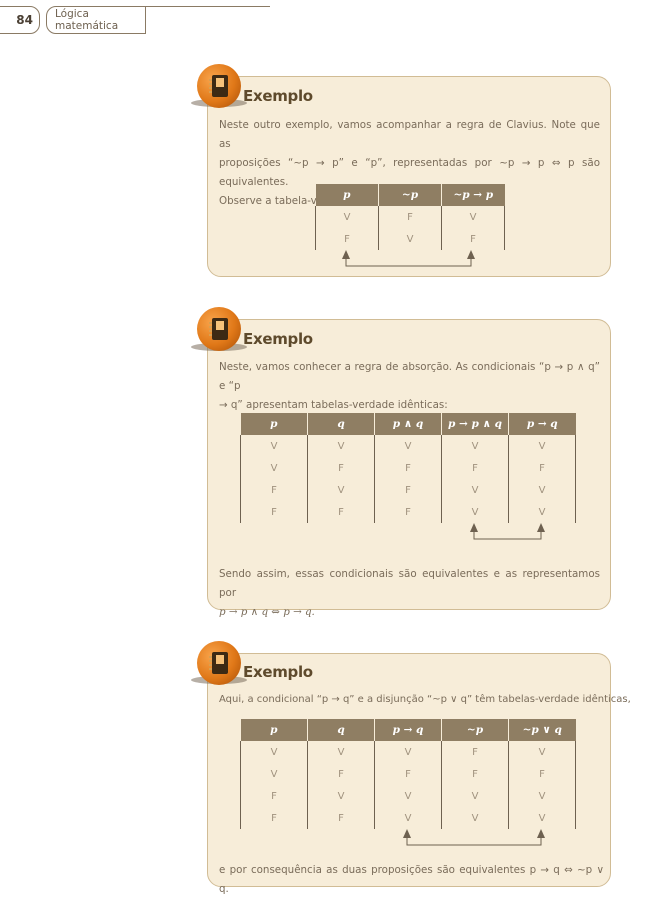 The width and height of the screenshot is (657, 899). I want to click on column-header: p ∧ q, so click(408, 424).